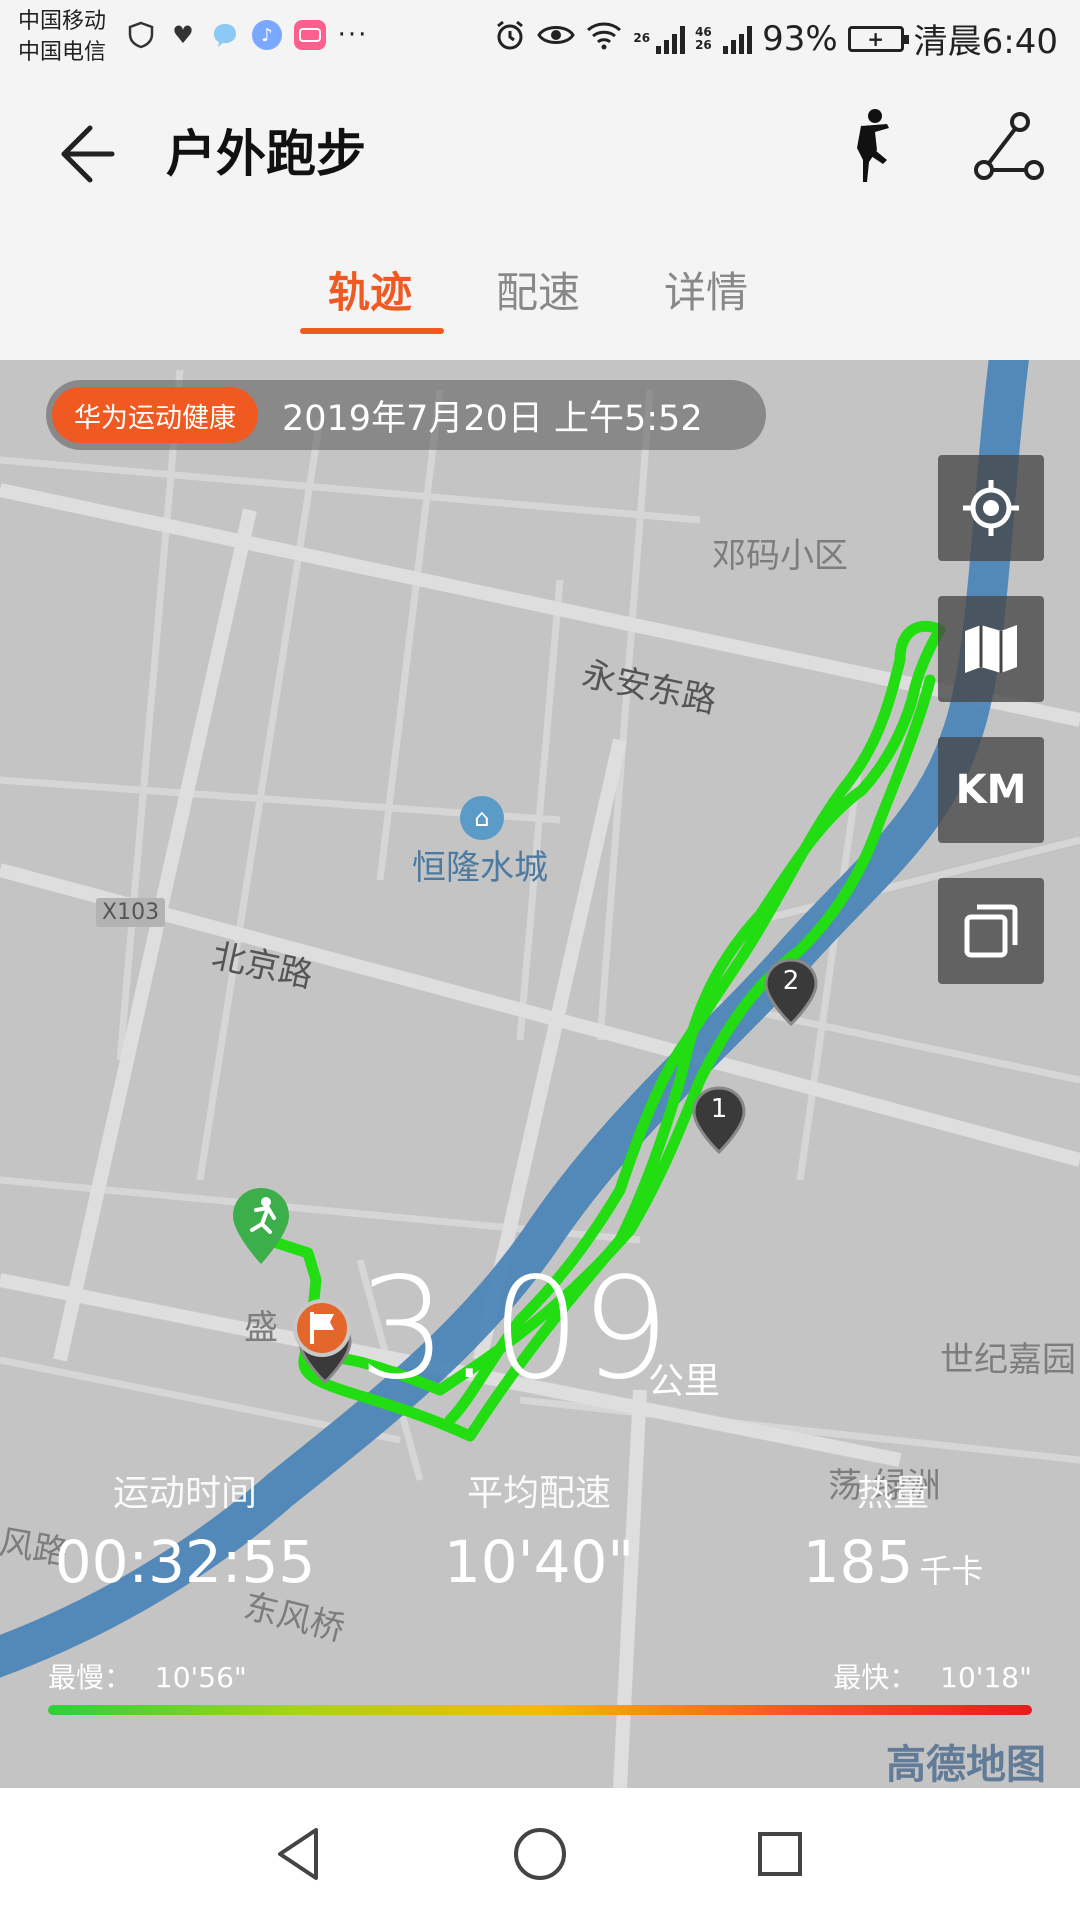  Describe the element at coordinates (703, 38) in the screenshot. I see `network-type-2: 46 26` at that location.